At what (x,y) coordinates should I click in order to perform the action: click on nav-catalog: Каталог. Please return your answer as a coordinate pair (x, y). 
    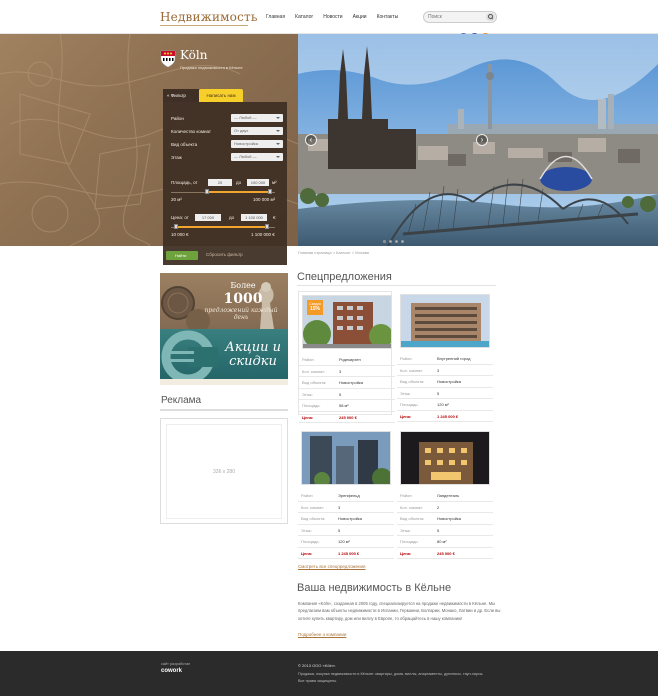
    Looking at the image, I should click on (304, 17).